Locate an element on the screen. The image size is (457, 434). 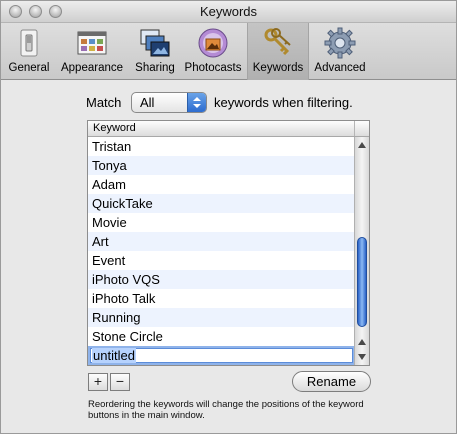
title-bar: Keywords is located at coordinates (228, 12).